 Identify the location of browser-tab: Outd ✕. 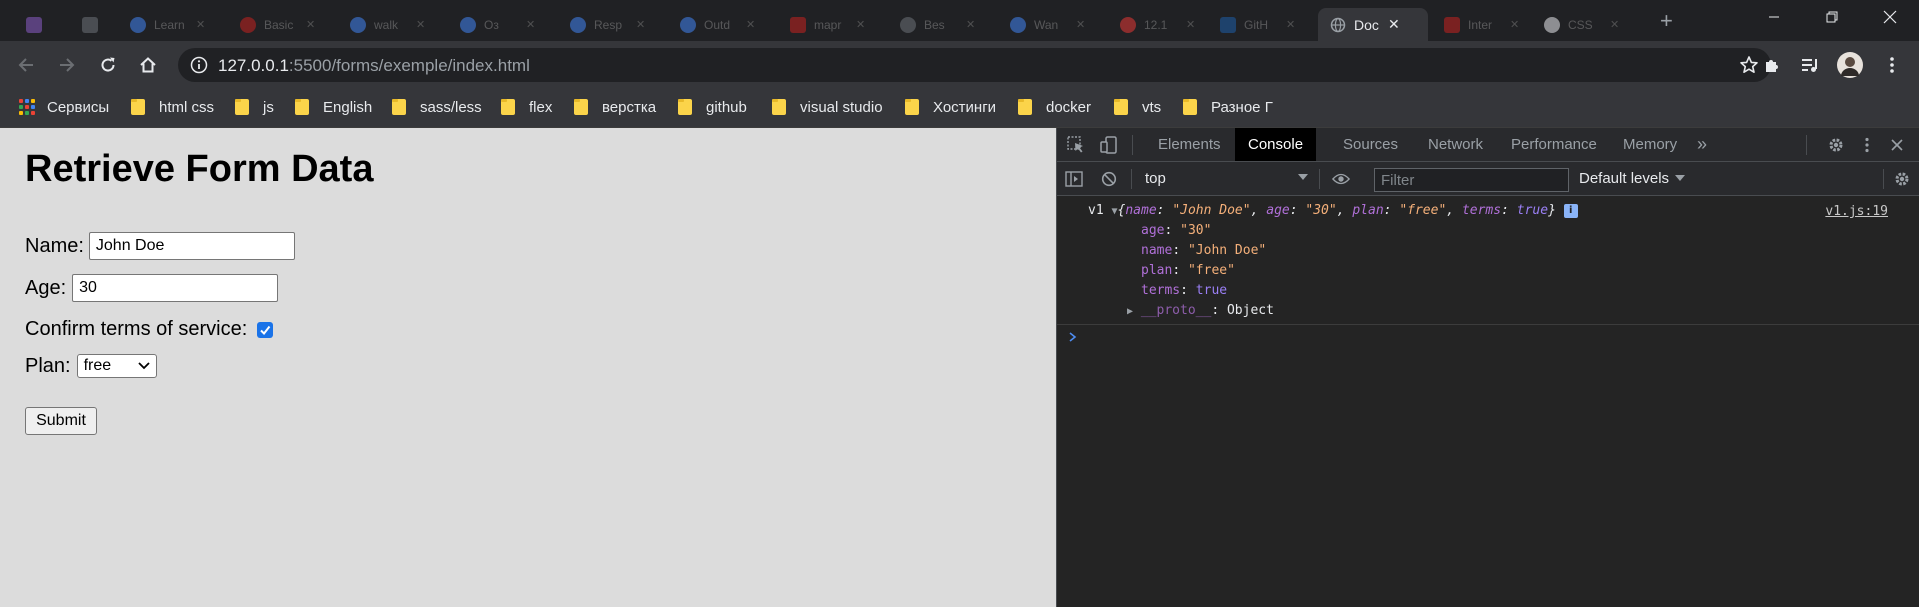
(722, 24).